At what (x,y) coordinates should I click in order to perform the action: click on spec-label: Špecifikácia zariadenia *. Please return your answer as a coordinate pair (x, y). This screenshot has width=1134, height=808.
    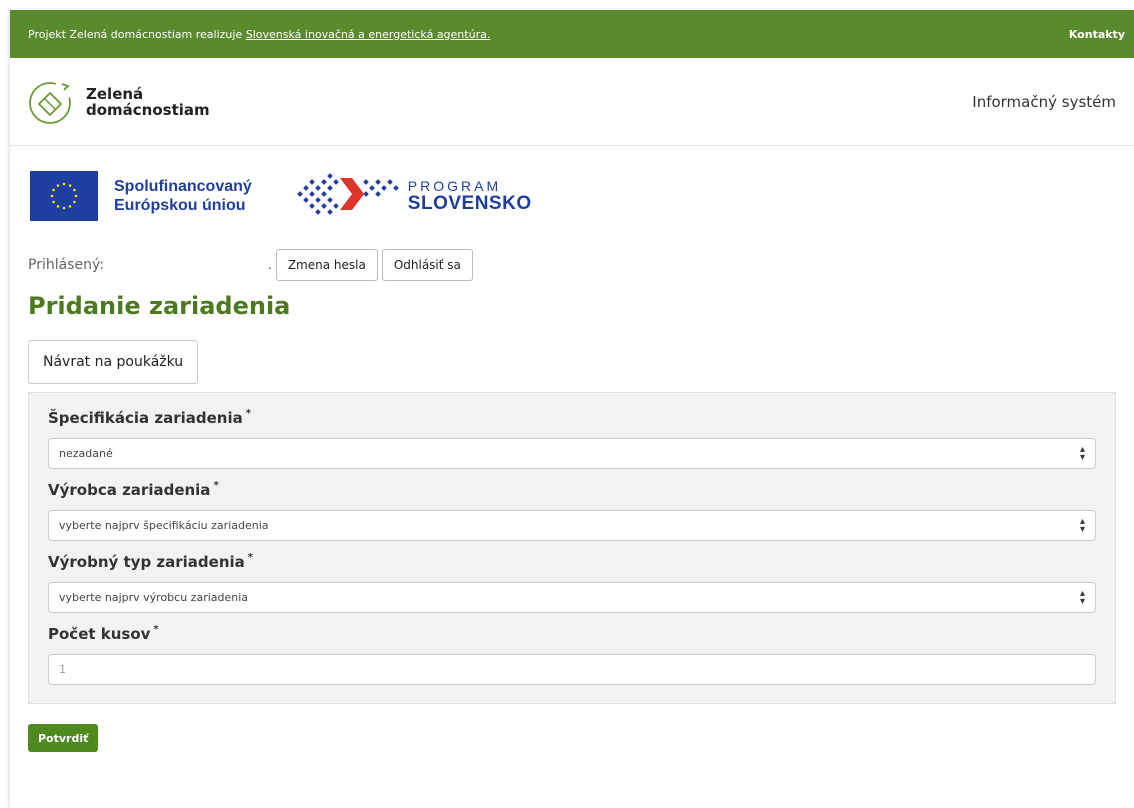
    Looking at the image, I should click on (571, 421).